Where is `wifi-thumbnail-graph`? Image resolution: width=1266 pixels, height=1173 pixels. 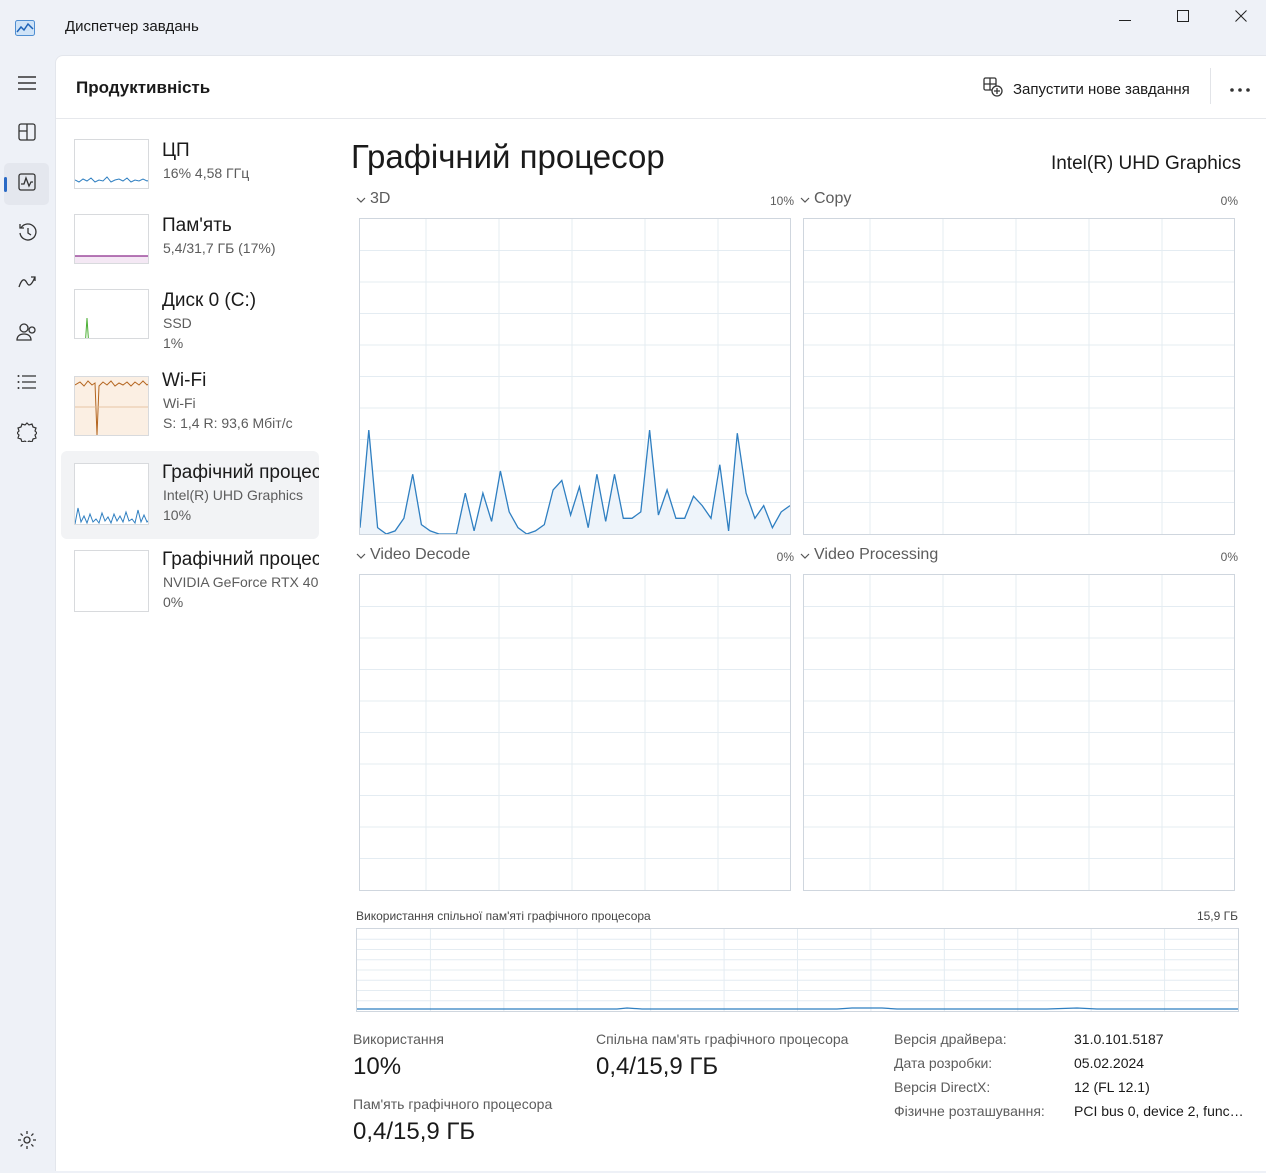
wifi-thumbnail-graph is located at coordinates (111, 406).